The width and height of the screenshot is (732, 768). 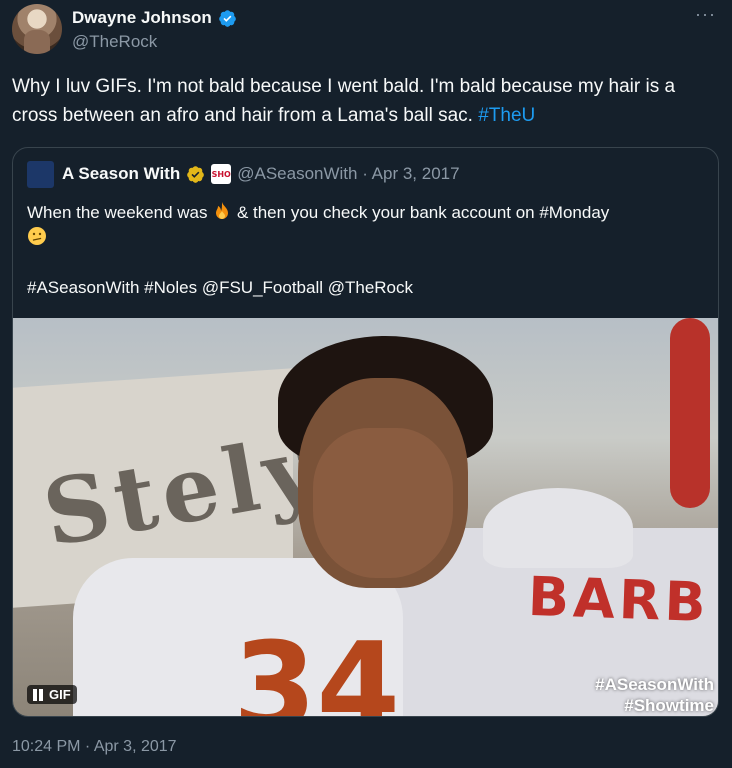 What do you see at coordinates (654, 695) in the screenshot?
I see `gif-watermark: #ASeasonWith #Showtime` at bounding box center [654, 695].